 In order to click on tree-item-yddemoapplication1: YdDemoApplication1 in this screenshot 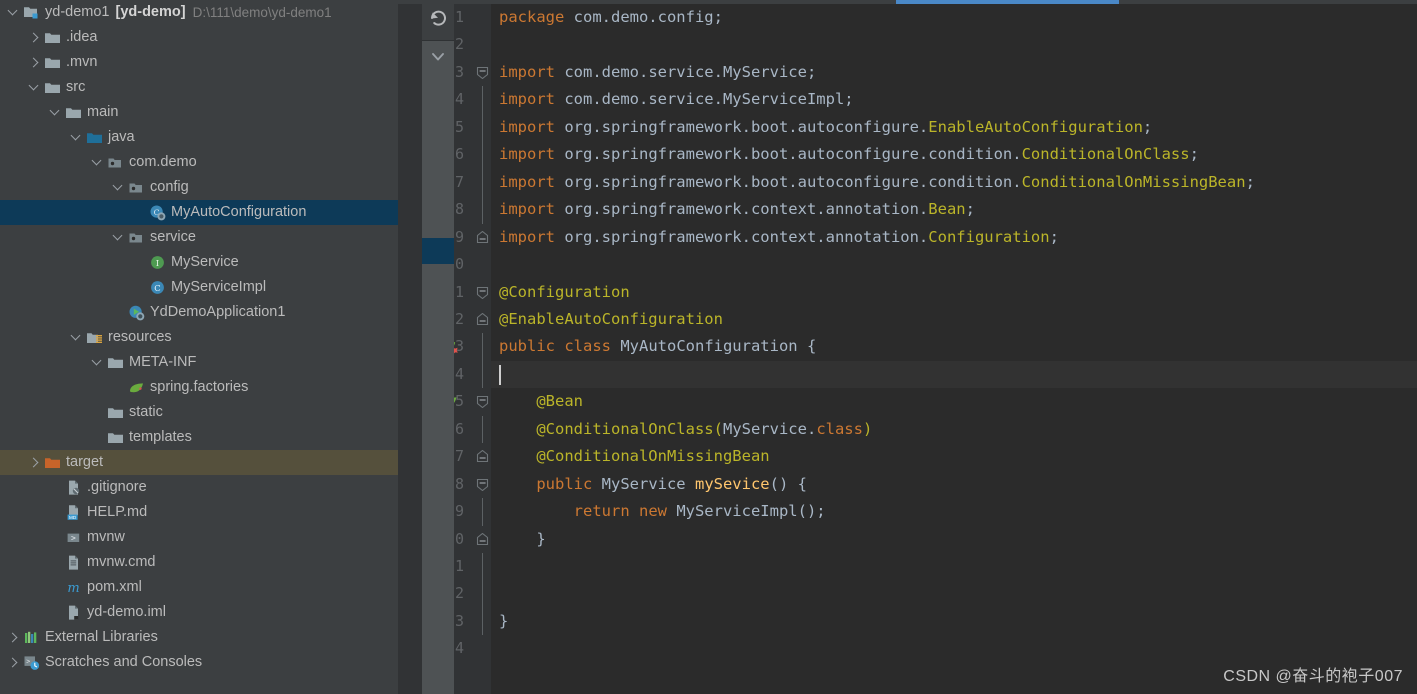, I will do `click(199, 312)`.